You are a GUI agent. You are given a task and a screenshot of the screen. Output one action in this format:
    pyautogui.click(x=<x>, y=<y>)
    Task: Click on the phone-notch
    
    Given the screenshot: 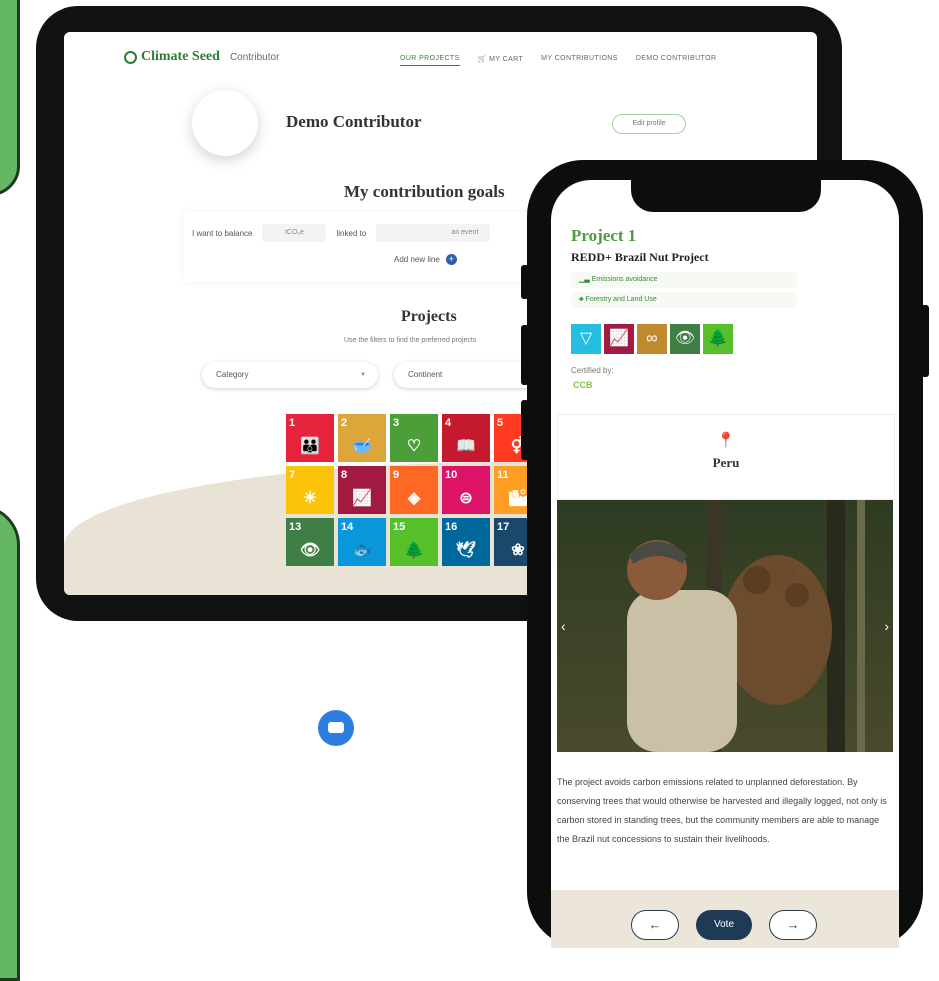 What is the action you would take?
    pyautogui.click(x=726, y=196)
    